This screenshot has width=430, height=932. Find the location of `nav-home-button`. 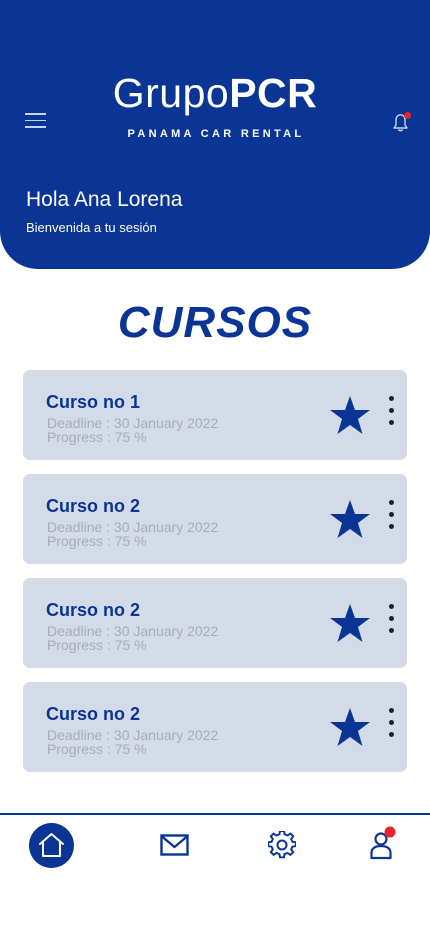

nav-home-button is located at coordinates (51, 845).